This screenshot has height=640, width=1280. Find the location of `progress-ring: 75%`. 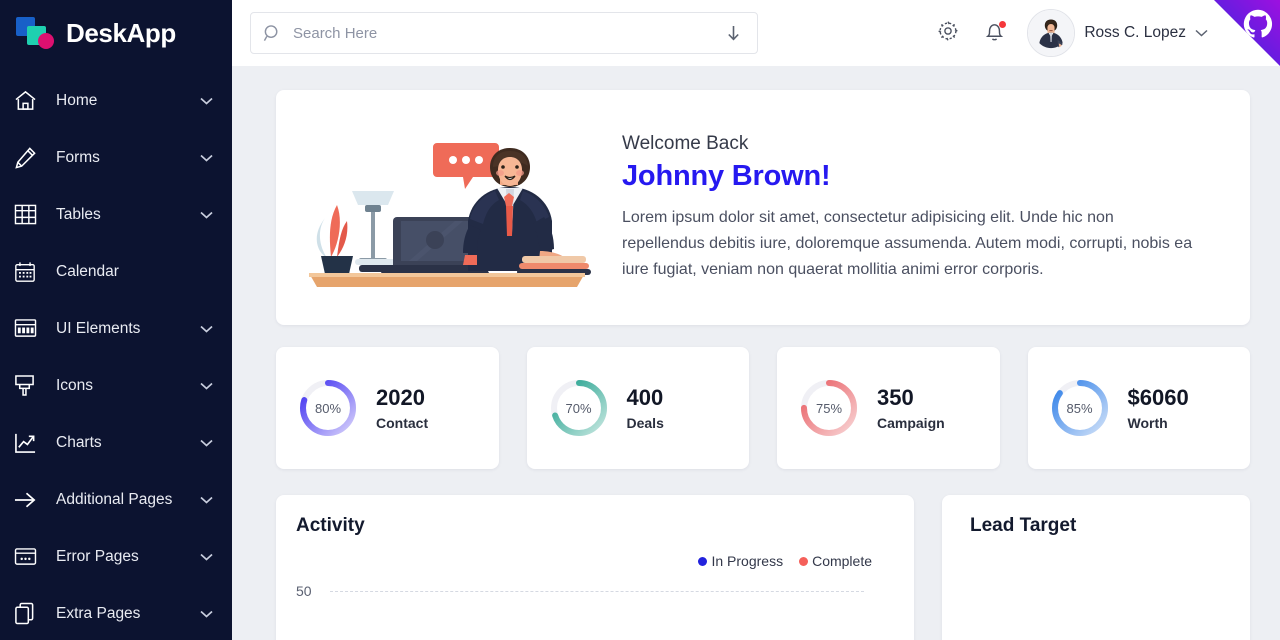

progress-ring: 75% is located at coordinates (829, 408).